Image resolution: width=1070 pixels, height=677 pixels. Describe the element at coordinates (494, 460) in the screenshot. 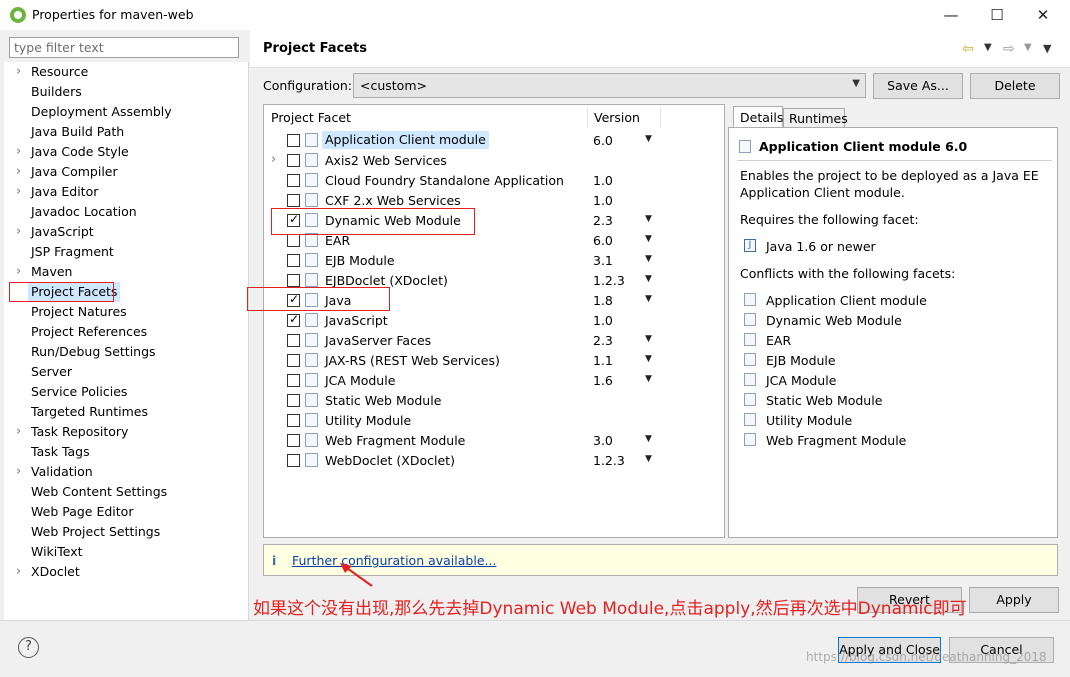

I see `facet-row: WebDoclet (XDoclet) 1.2.3 ▼` at that location.